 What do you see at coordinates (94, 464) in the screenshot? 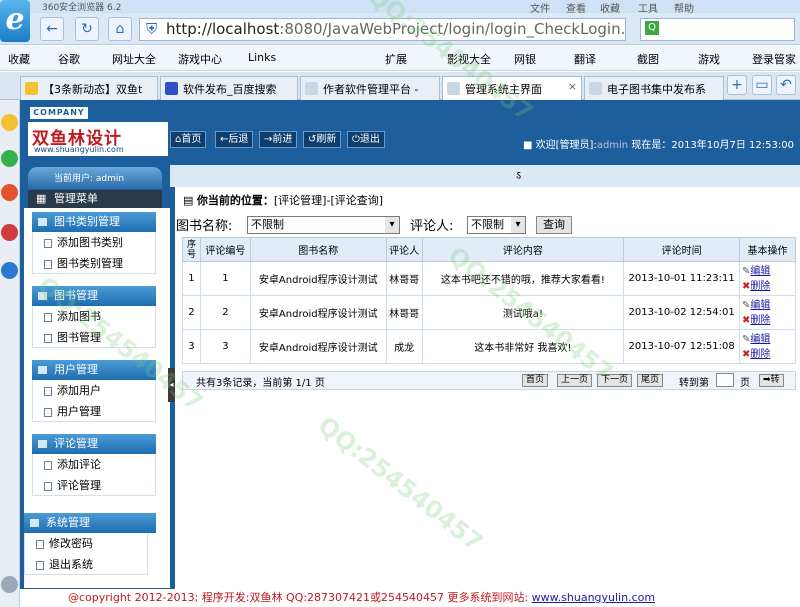
I see `menu-item-add-comment: 添加评论` at bounding box center [94, 464].